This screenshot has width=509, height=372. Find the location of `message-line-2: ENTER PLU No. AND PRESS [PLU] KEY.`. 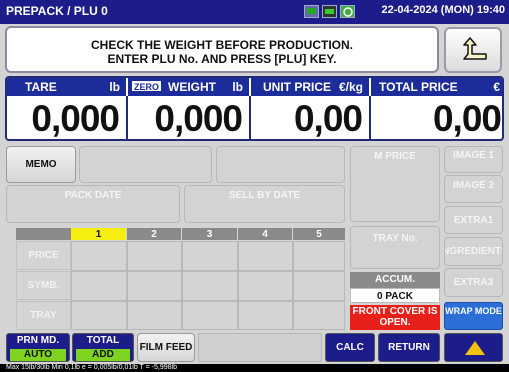

message-line-2: ENTER PLU No. AND PRESS [PLU] KEY. is located at coordinates (222, 59).